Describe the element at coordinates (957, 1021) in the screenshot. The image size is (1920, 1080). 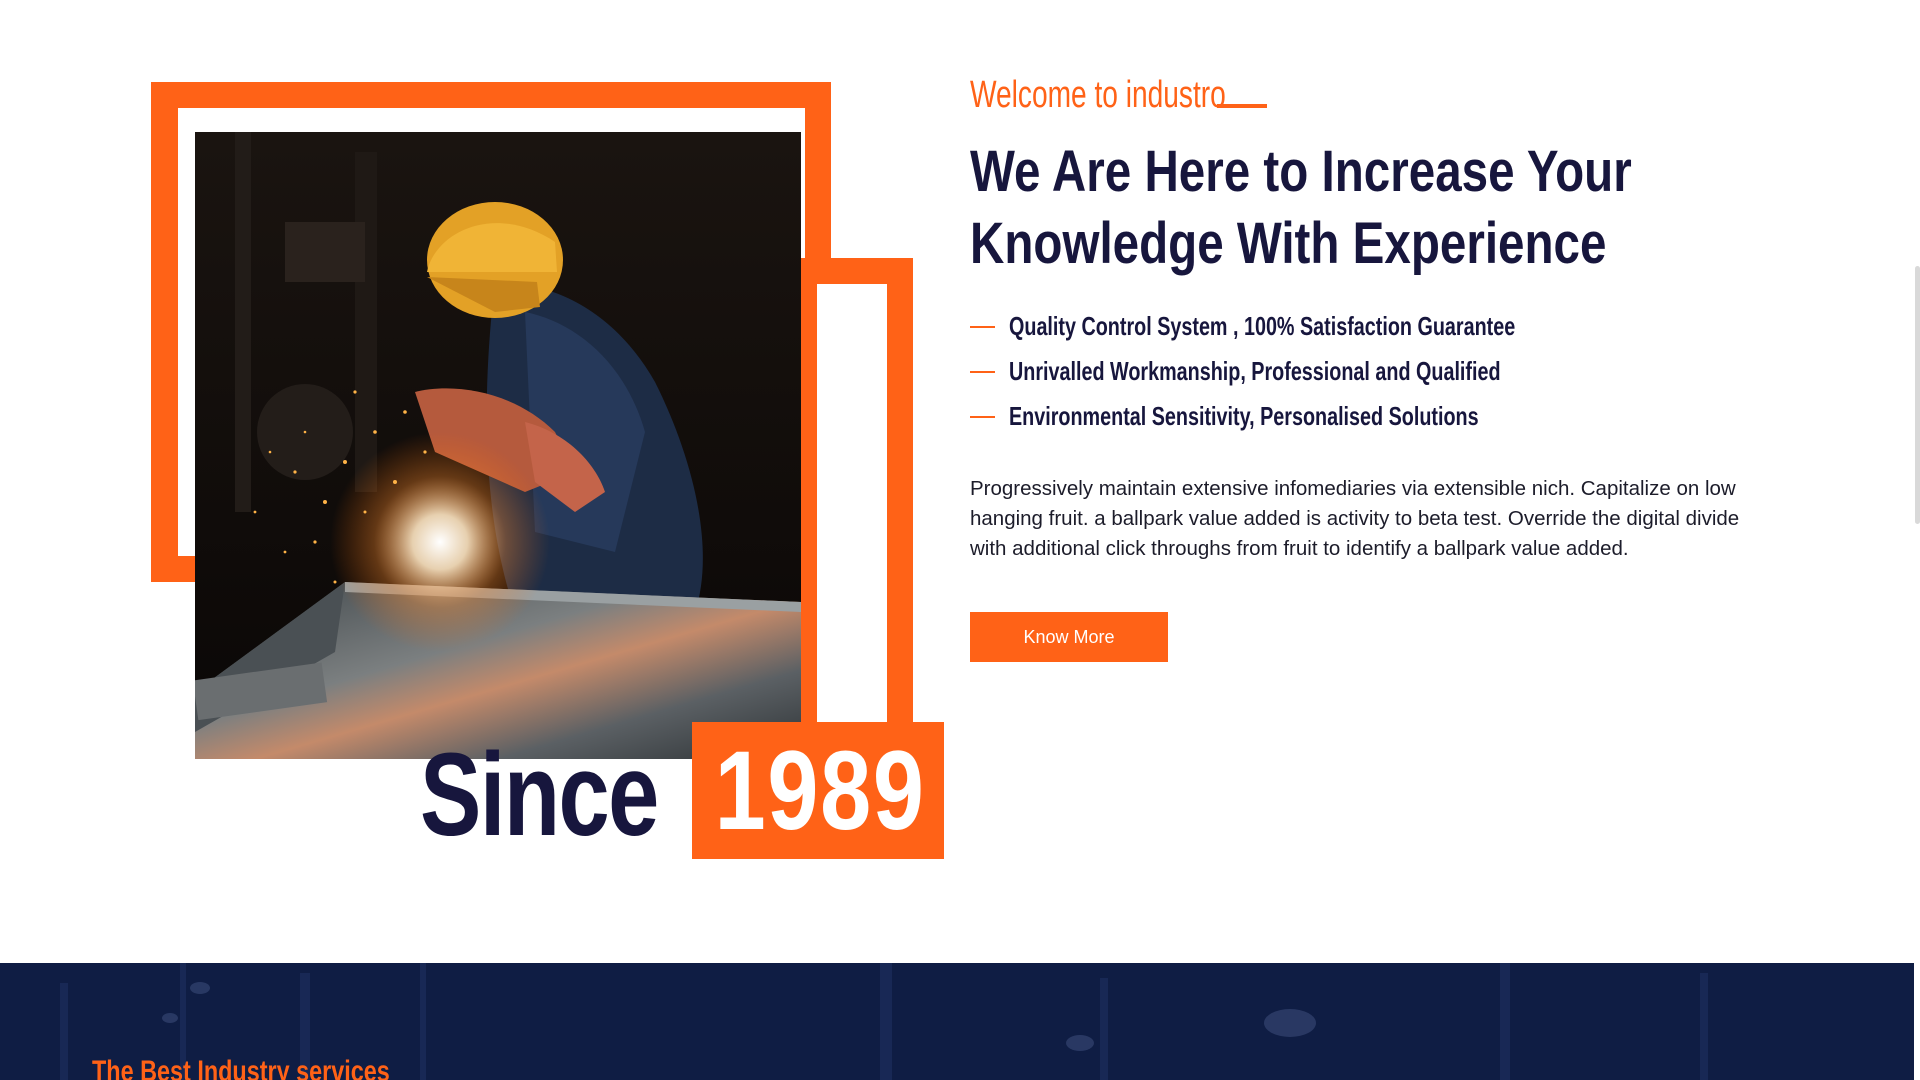
I see `services-section: The Best Industry services` at that location.